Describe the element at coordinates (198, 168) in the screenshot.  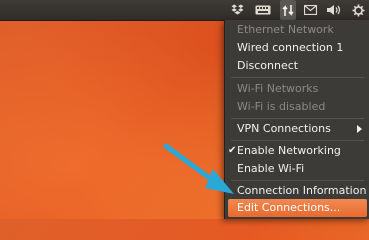
I see `annotation-arrow-icon` at that location.